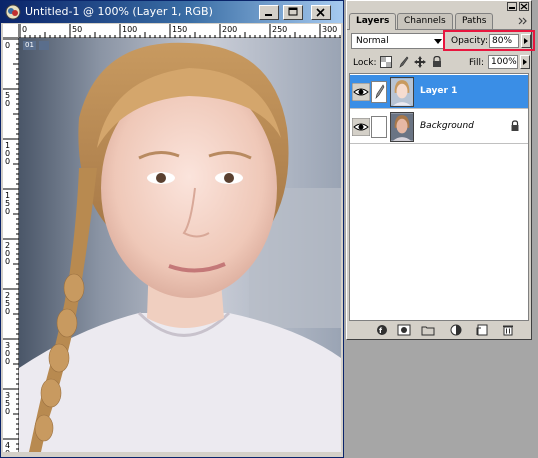  Describe the element at coordinates (402, 92) in the screenshot. I see `layer-1-thumbnail` at that location.